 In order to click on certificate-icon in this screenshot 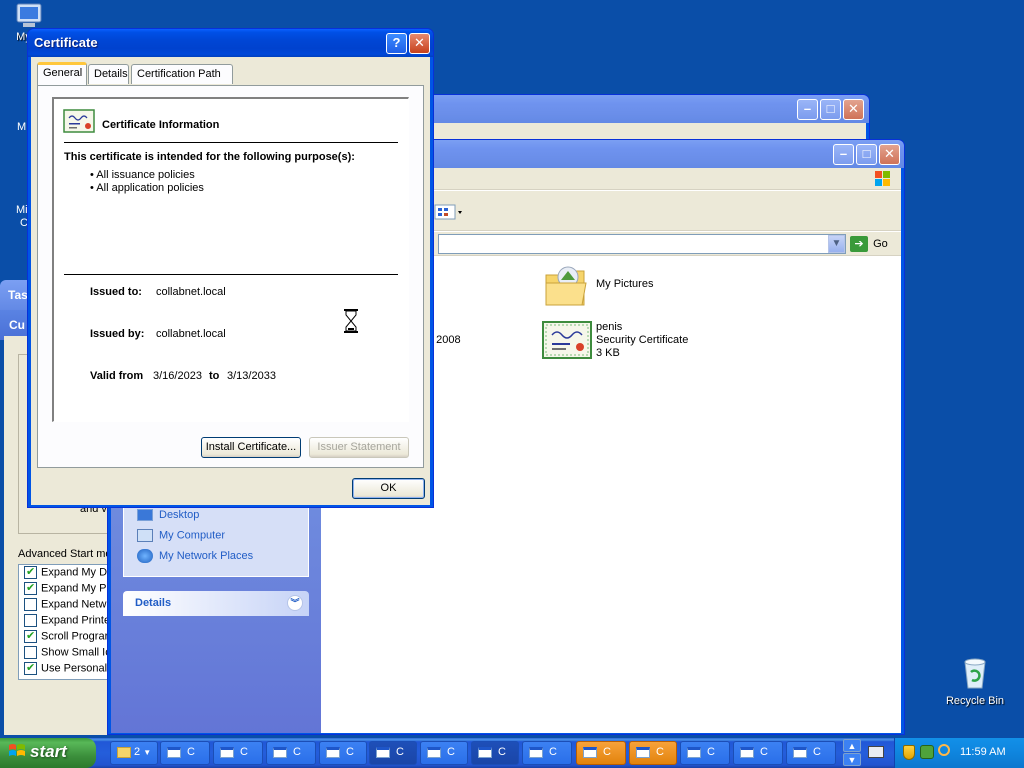, I will do `click(79, 121)`.